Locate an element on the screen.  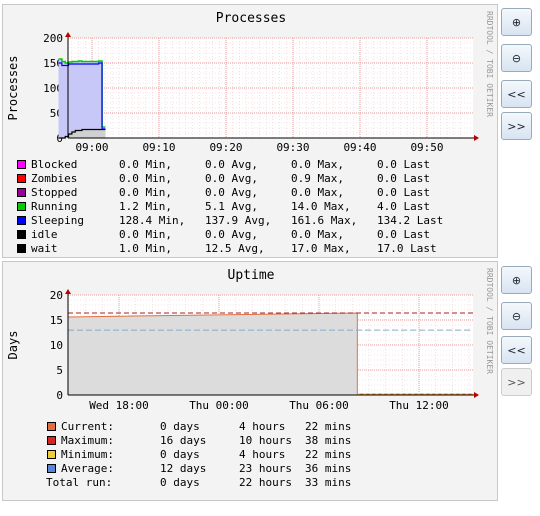
processes-prev-button: << is located at coordinates (516, 94).